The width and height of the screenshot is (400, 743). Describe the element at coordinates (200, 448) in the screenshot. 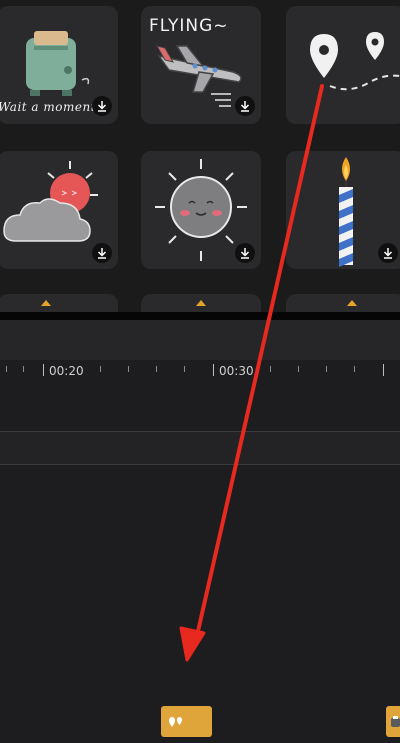

I see `timeline-track` at that location.